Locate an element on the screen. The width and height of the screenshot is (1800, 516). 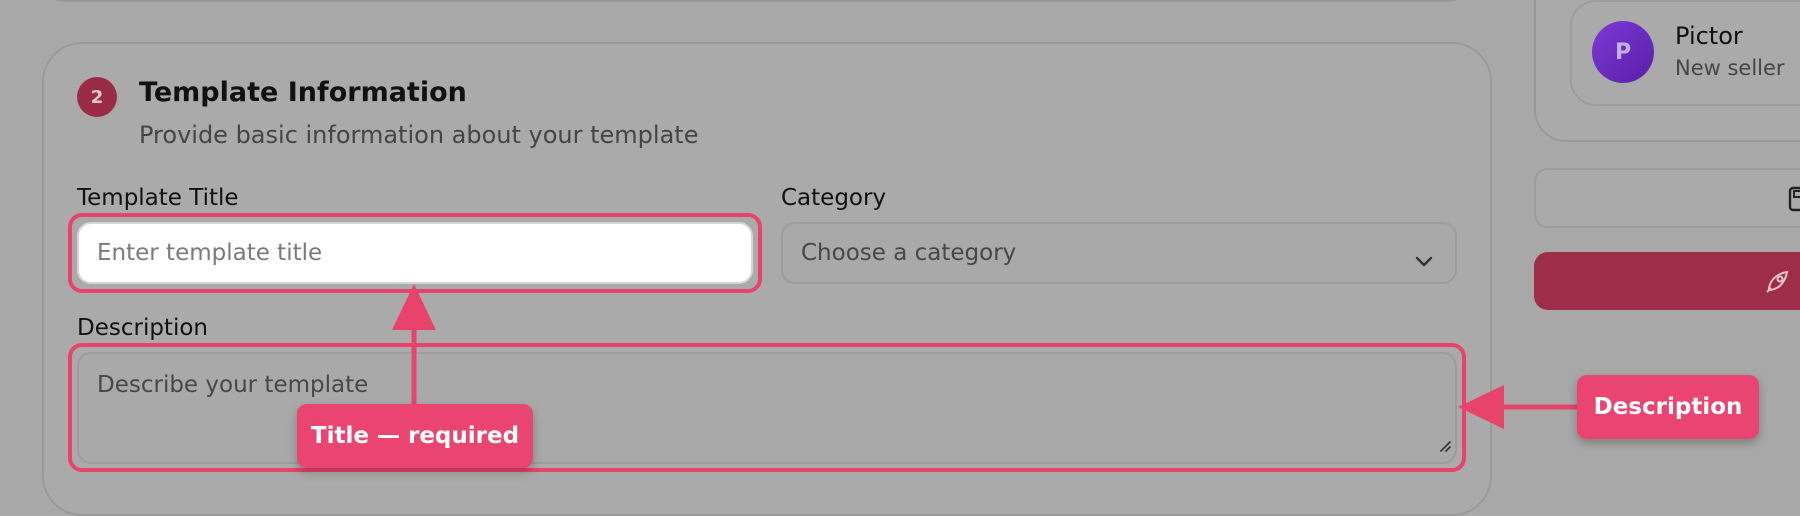
seller-status: New seller is located at coordinates (1730, 68).